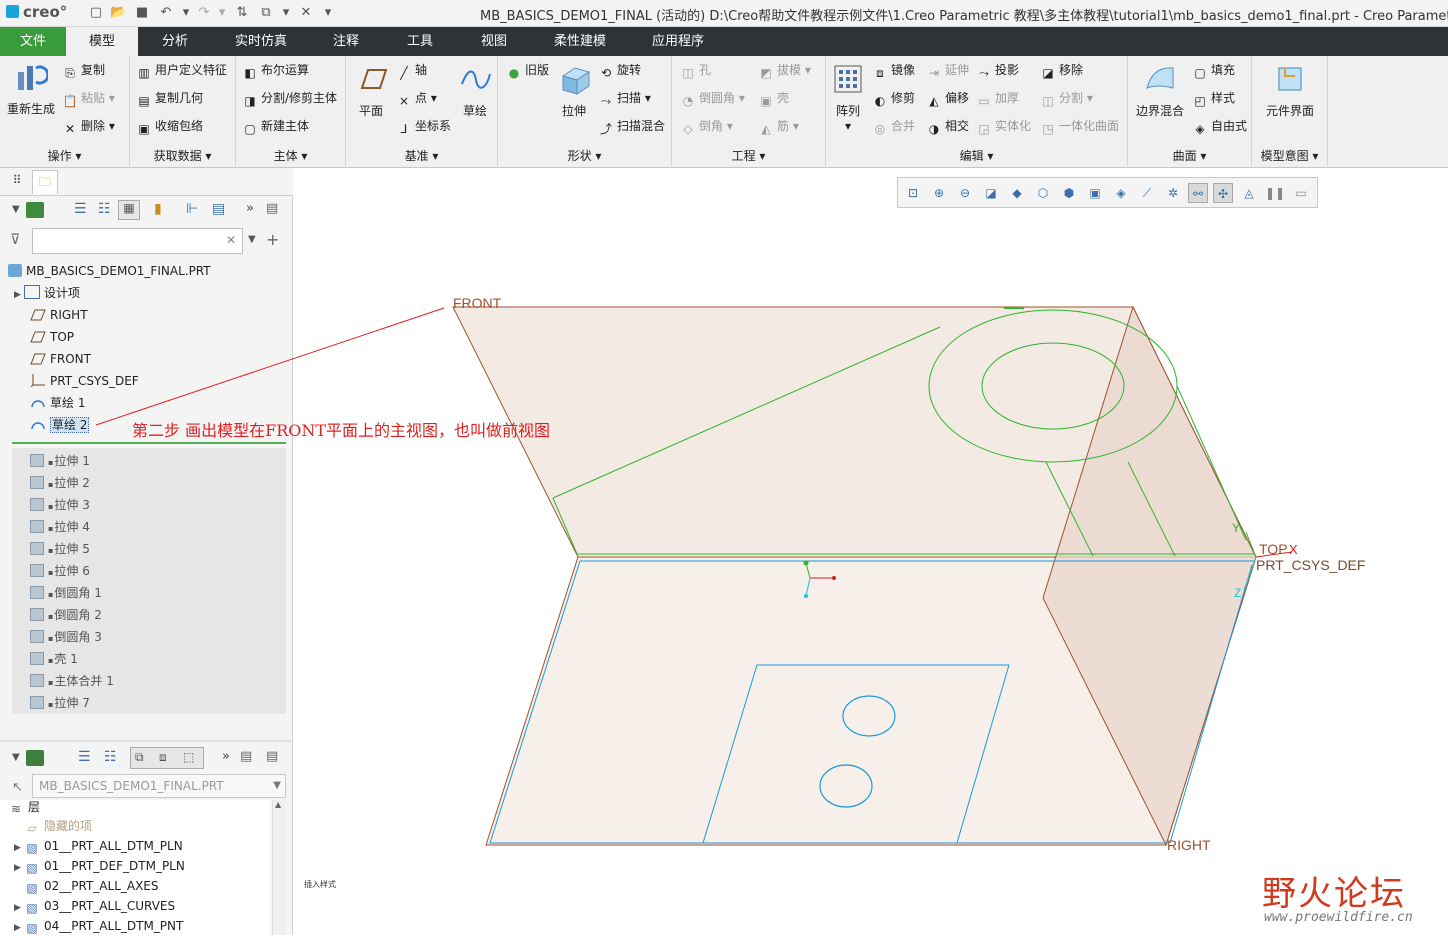  What do you see at coordinates (1293, 549) in the screenshot?
I see `csys-x-label: X` at bounding box center [1293, 549].